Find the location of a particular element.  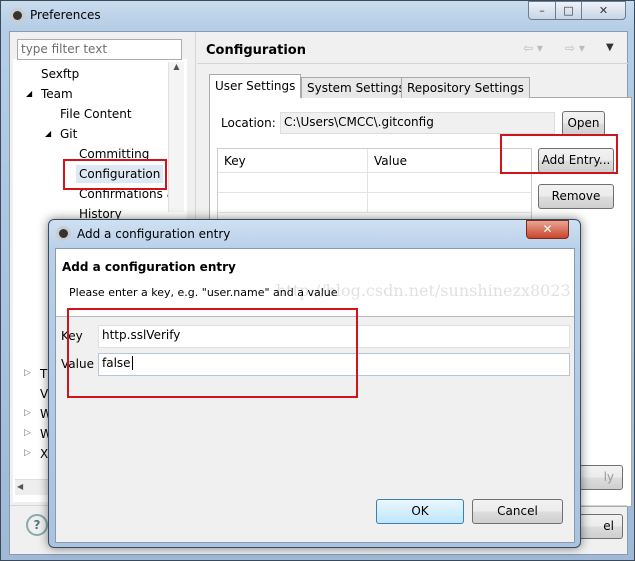

dialog-close-button: ✕ is located at coordinates (547, 229).